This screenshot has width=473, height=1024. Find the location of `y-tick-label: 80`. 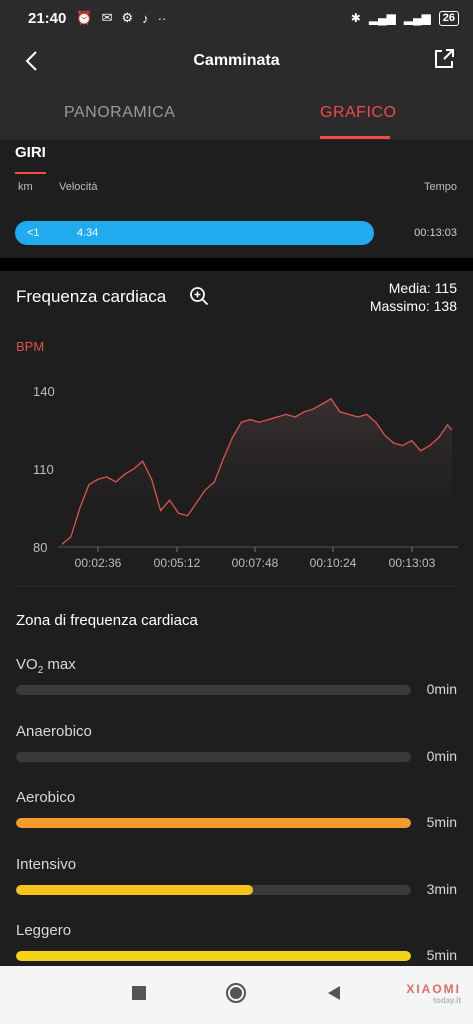

y-tick-label: 80 is located at coordinates (40, 547).